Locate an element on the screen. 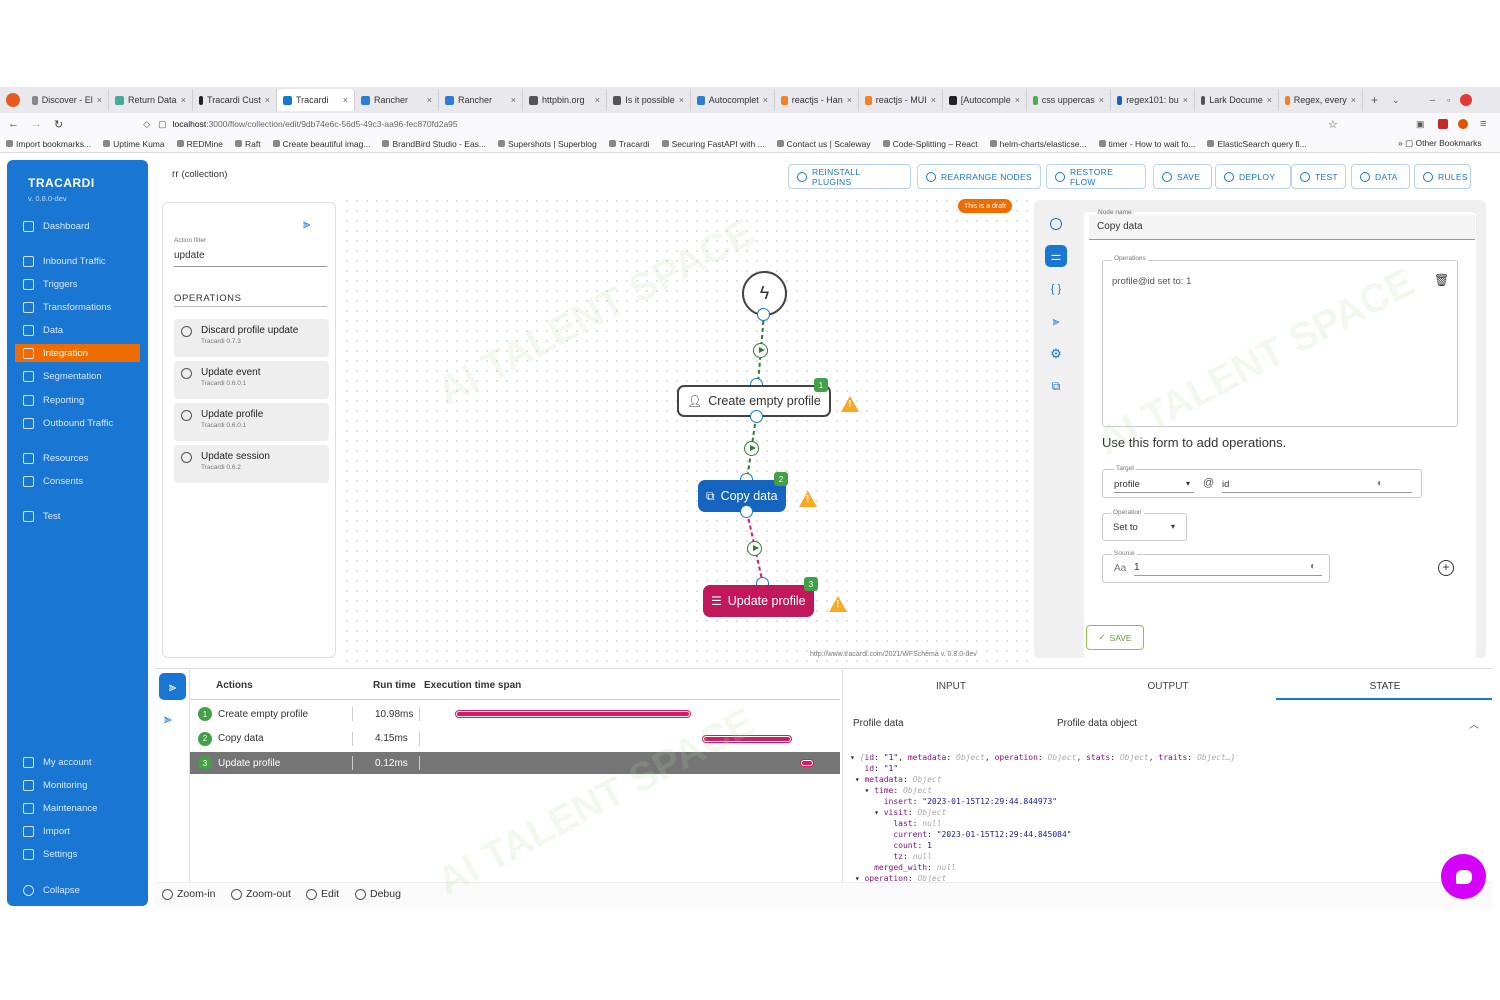  sidebar-item-integration: Integration is located at coordinates (77, 353).